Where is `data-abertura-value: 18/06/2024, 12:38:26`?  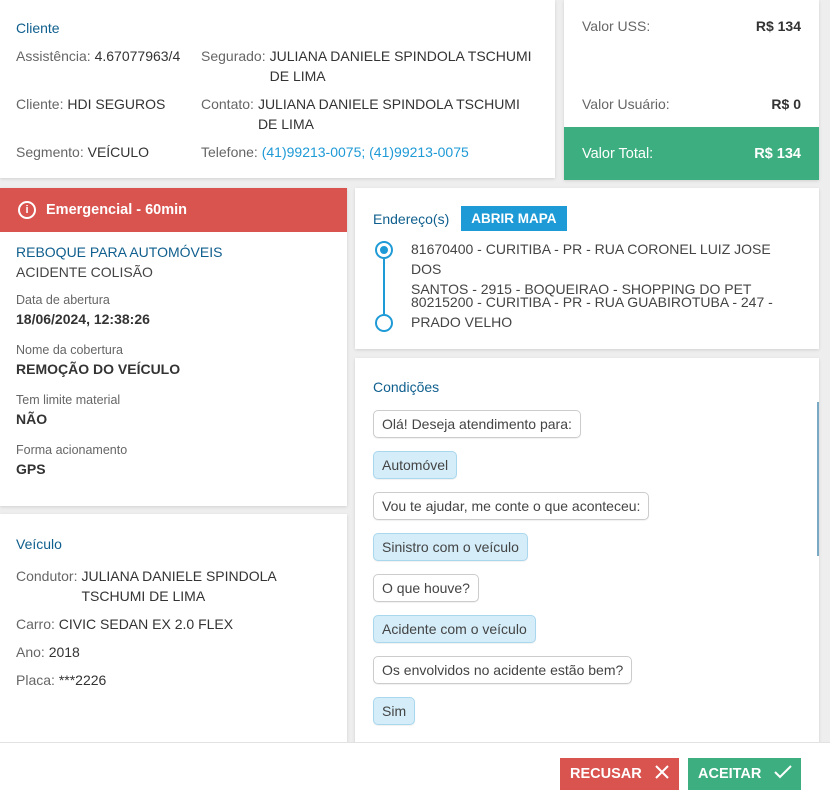 data-abertura-value: 18/06/2024, 12:38:26 is located at coordinates (83, 319).